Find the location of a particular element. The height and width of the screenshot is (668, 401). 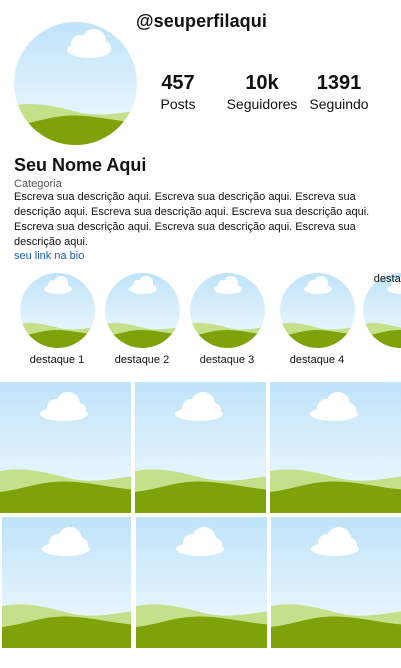

stat-following-value: 1391 is located at coordinates (339, 83).